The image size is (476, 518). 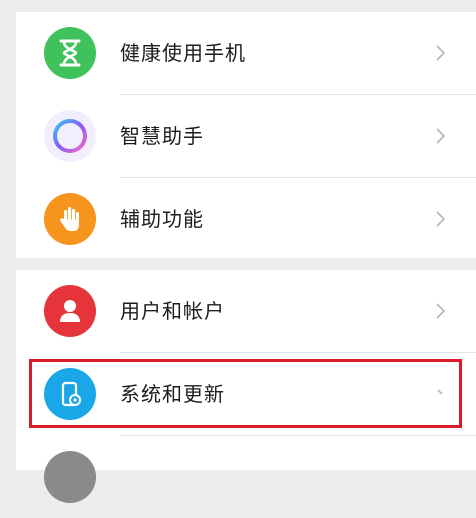 I want to click on gray-icon, so click(x=70, y=477).